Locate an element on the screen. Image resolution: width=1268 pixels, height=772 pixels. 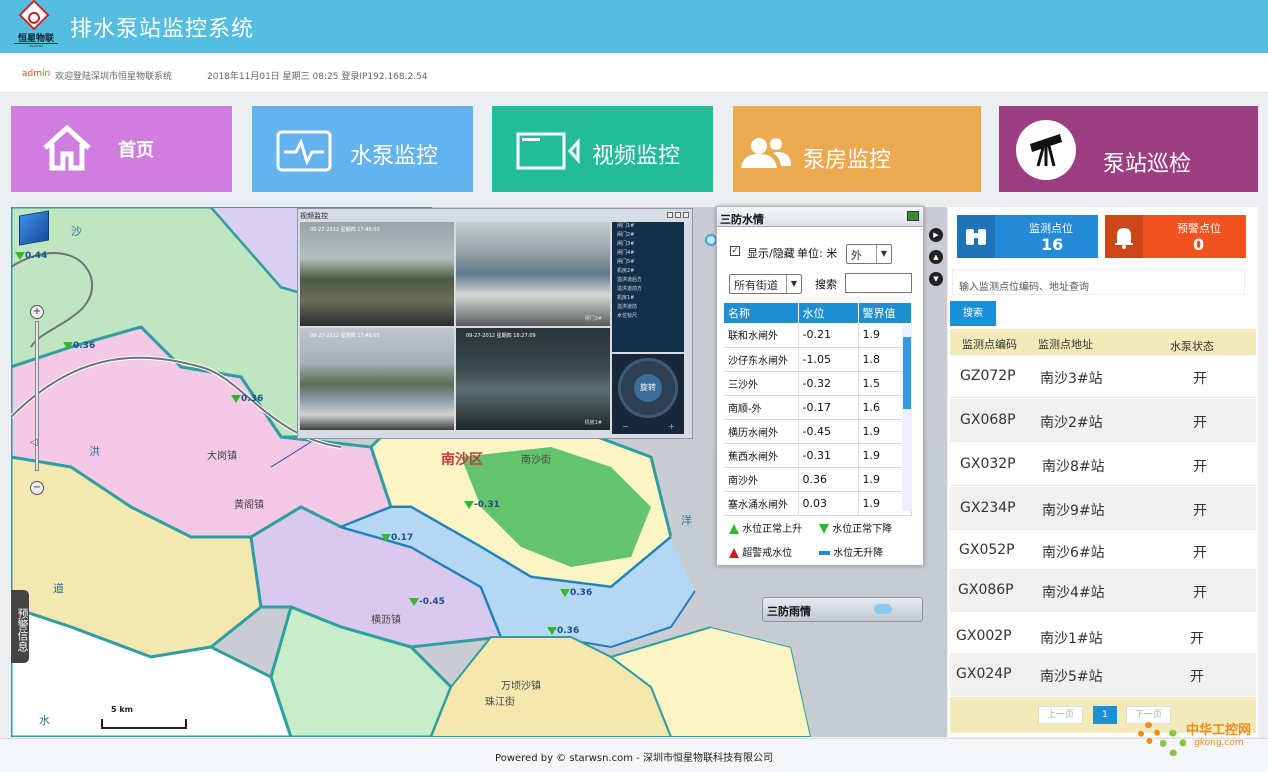
video-window-title: 视频监控 is located at coordinates (314, 216).